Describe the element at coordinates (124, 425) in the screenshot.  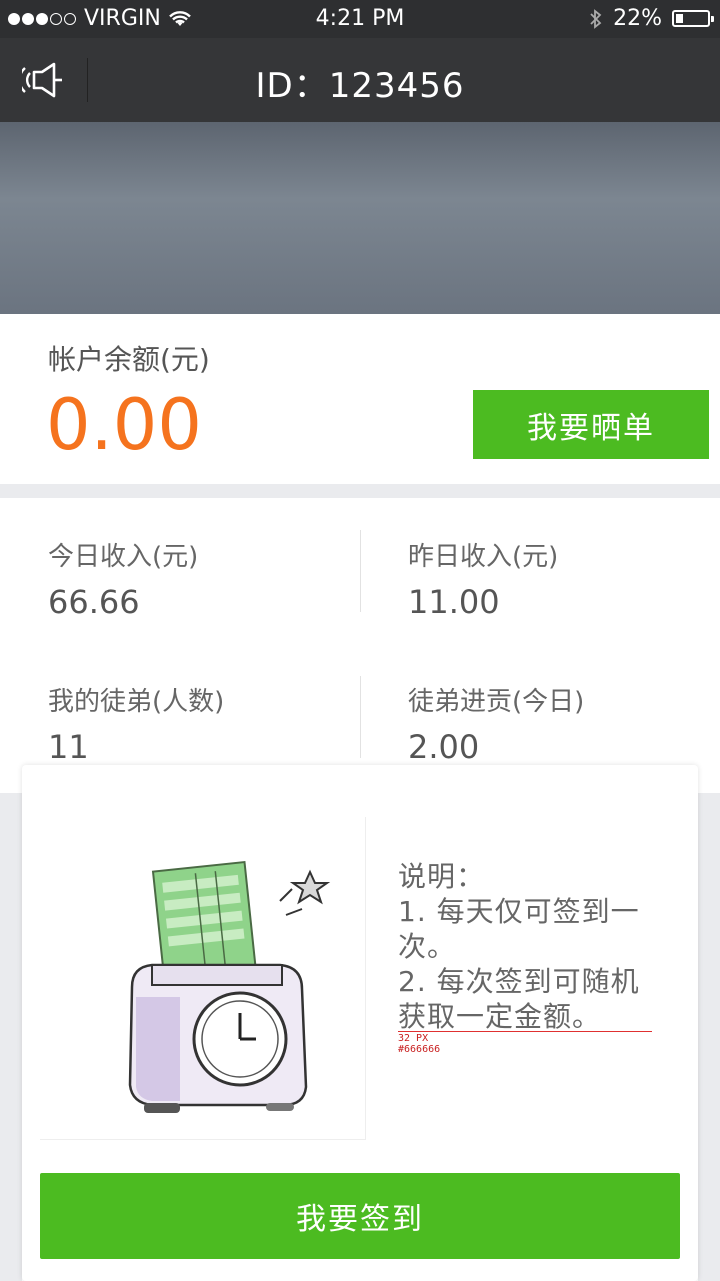
I see `balance-amount: 0.00` at that location.